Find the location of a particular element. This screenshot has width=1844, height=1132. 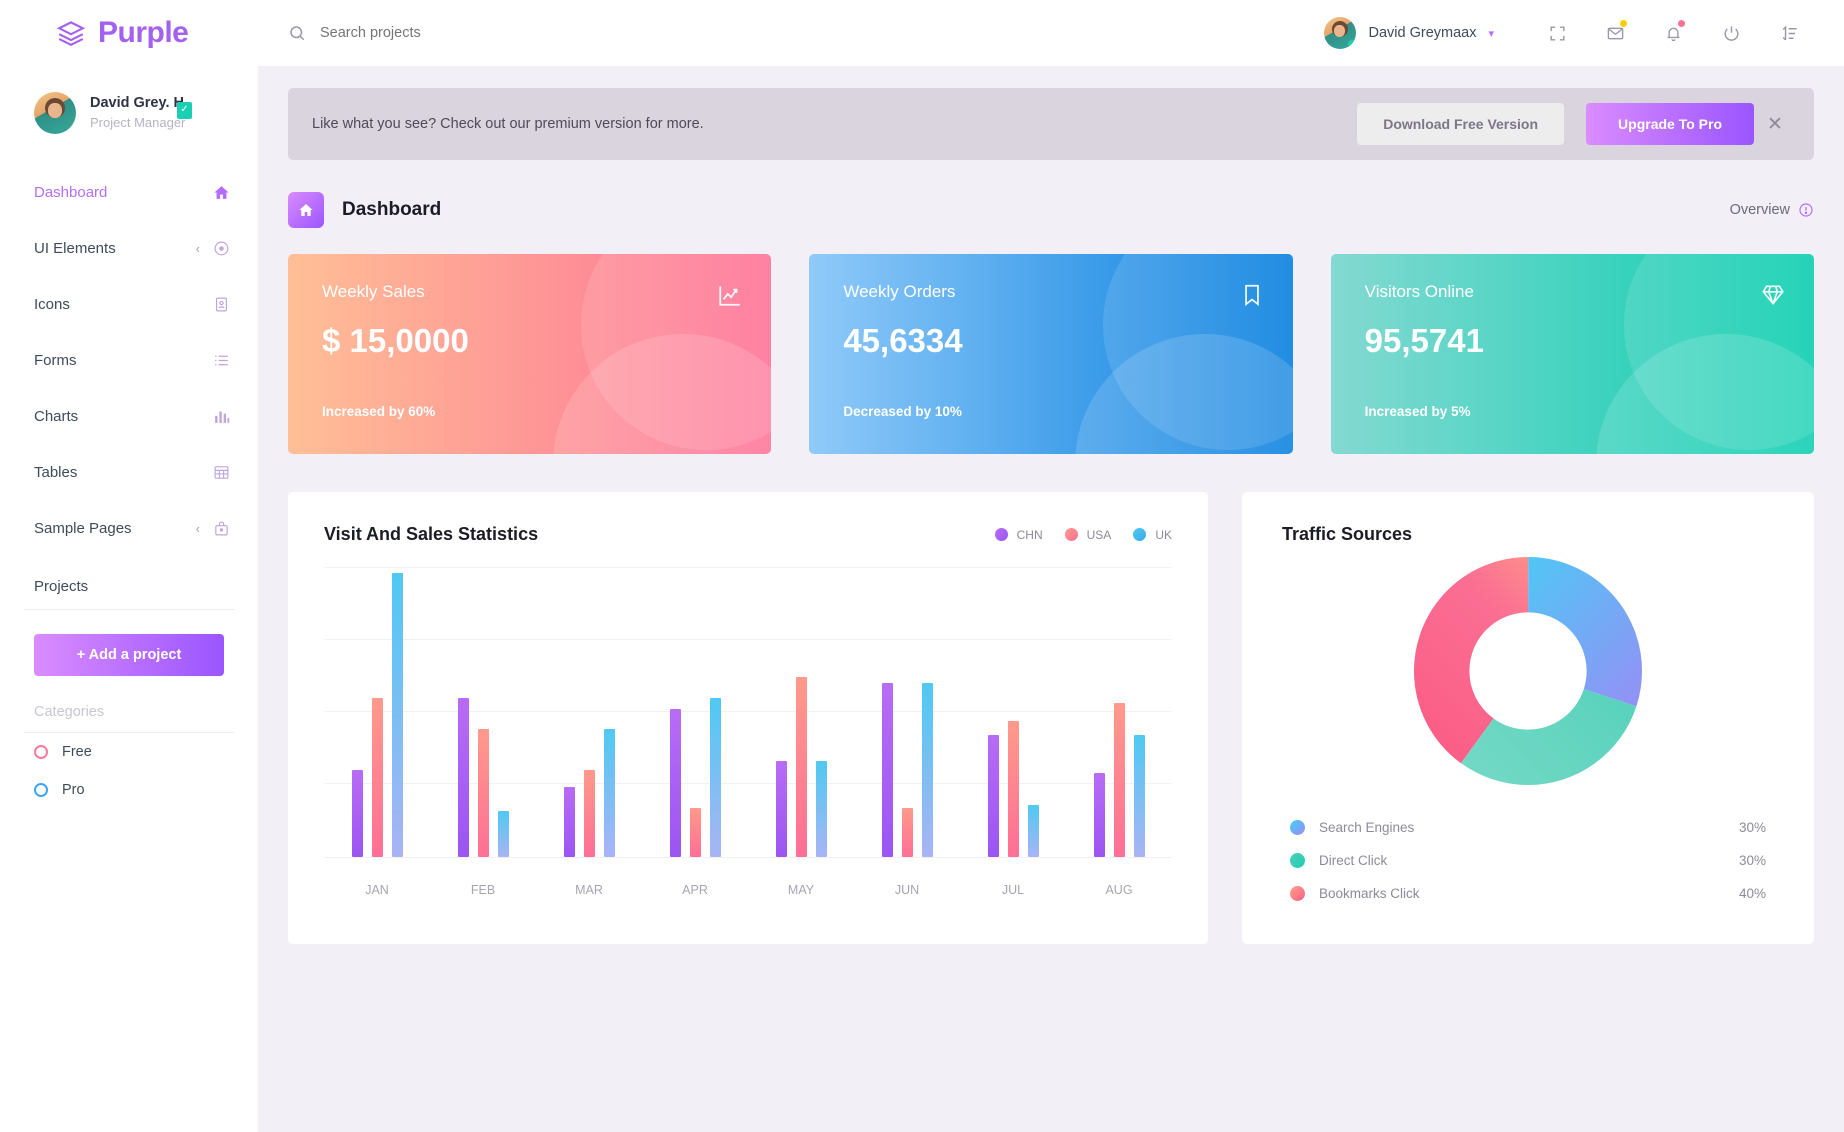

topbar: David Greymaax ▾ is located at coordinates (1051, 33).